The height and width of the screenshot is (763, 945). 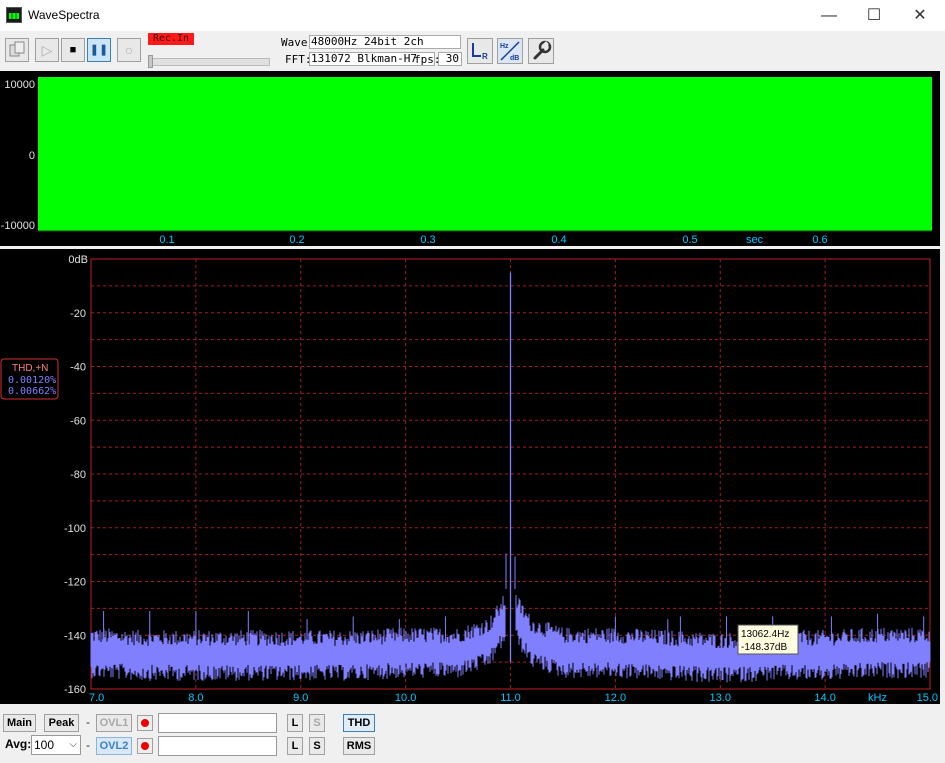 What do you see at coordinates (99, 50) in the screenshot?
I see `pause-button: ❚❚` at bounding box center [99, 50].